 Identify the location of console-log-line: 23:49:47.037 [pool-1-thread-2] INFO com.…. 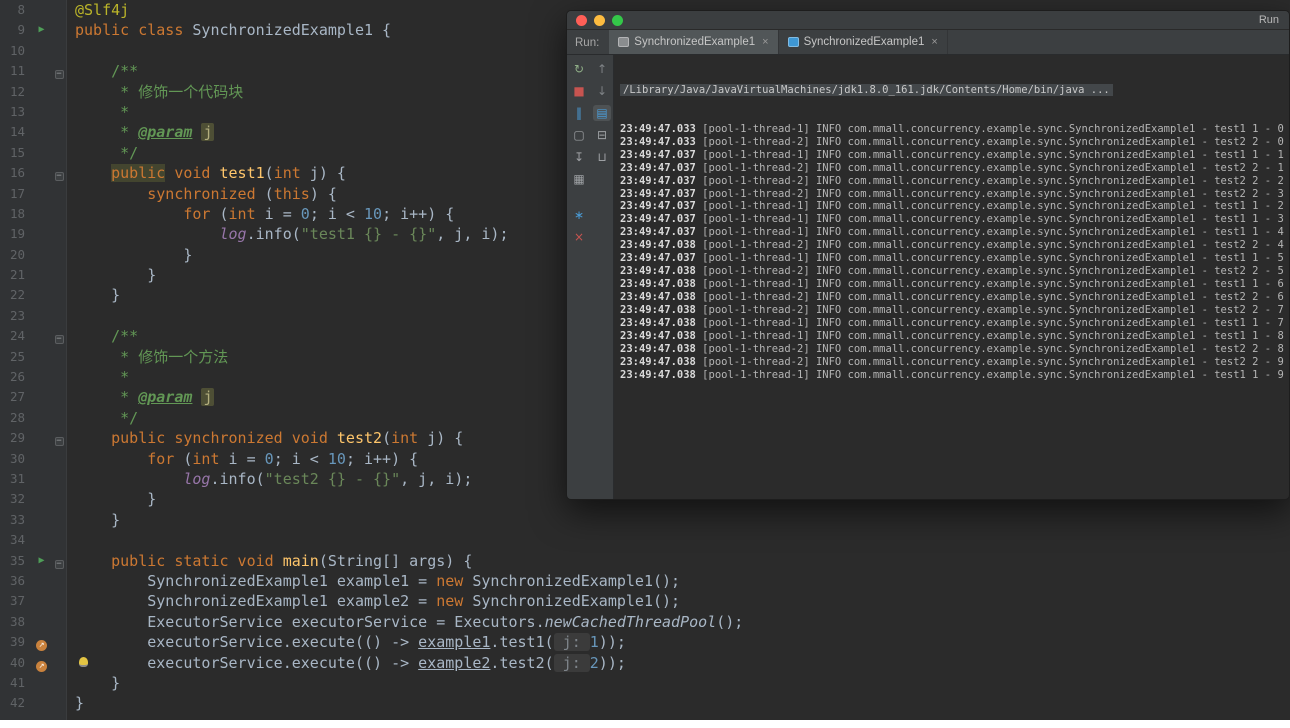
(952, 180).